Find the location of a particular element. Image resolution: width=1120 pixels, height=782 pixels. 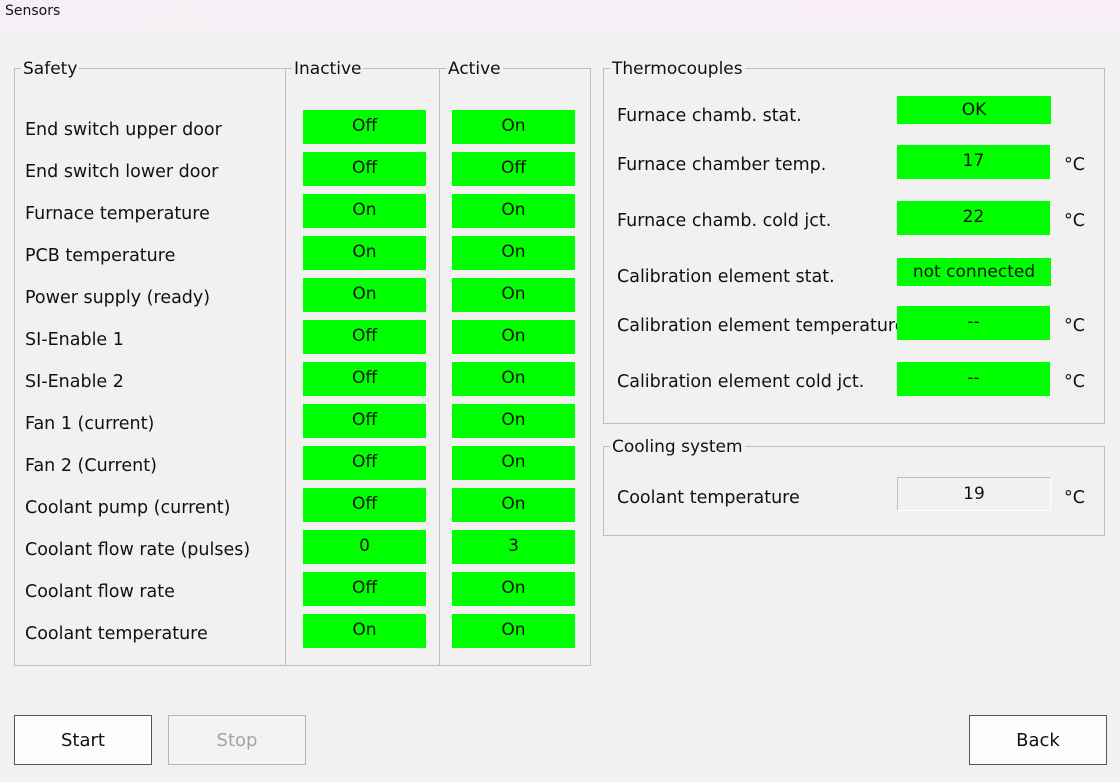

safety-label: SI-Enable 2 is located at coordinates (74, 382).